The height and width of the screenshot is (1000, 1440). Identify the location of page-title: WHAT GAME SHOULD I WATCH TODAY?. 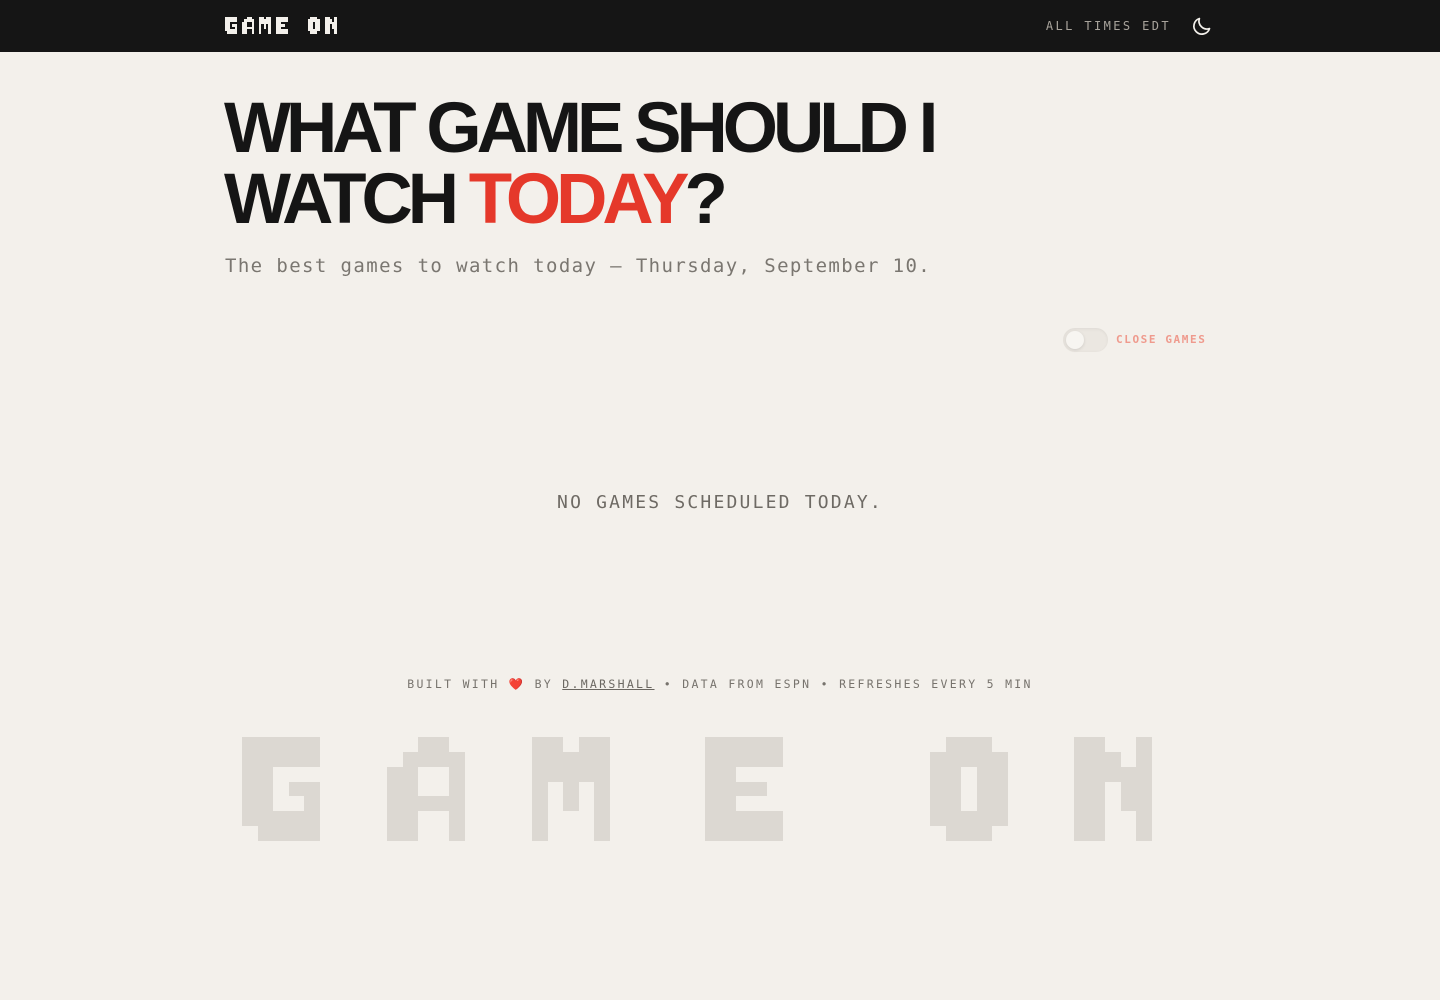
(674, 164).